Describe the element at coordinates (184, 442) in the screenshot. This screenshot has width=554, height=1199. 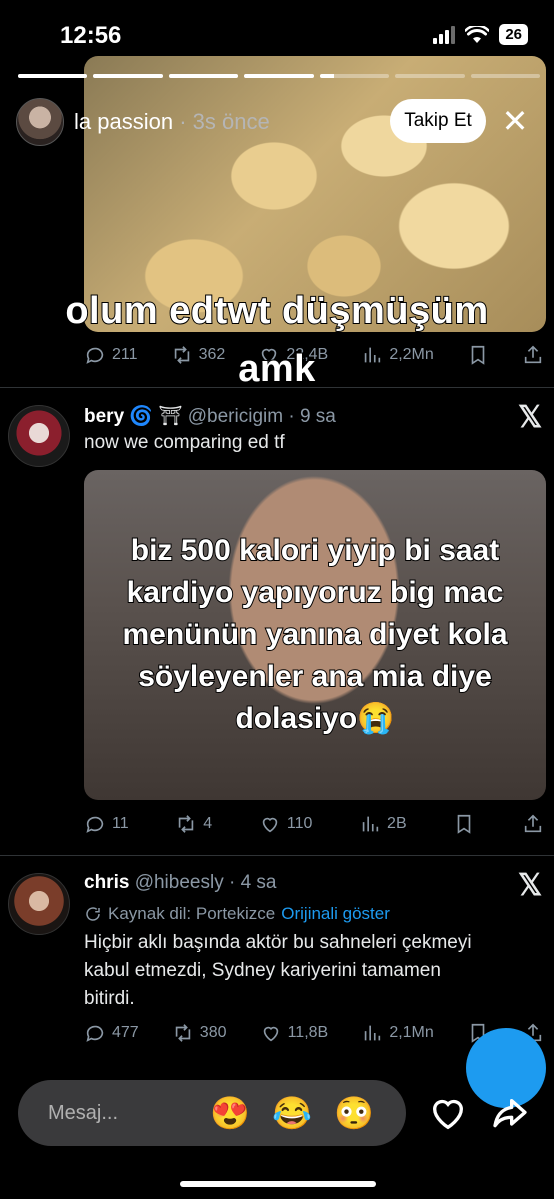
I see `tweet-text: now we comparing ed tf` at that location.